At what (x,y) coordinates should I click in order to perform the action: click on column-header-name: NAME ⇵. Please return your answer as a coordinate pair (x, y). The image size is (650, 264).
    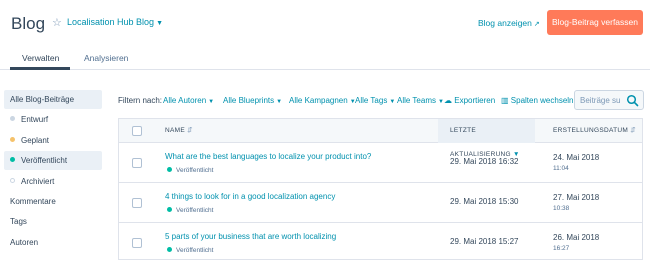
    Looking at the image, I should click on (235, 131).